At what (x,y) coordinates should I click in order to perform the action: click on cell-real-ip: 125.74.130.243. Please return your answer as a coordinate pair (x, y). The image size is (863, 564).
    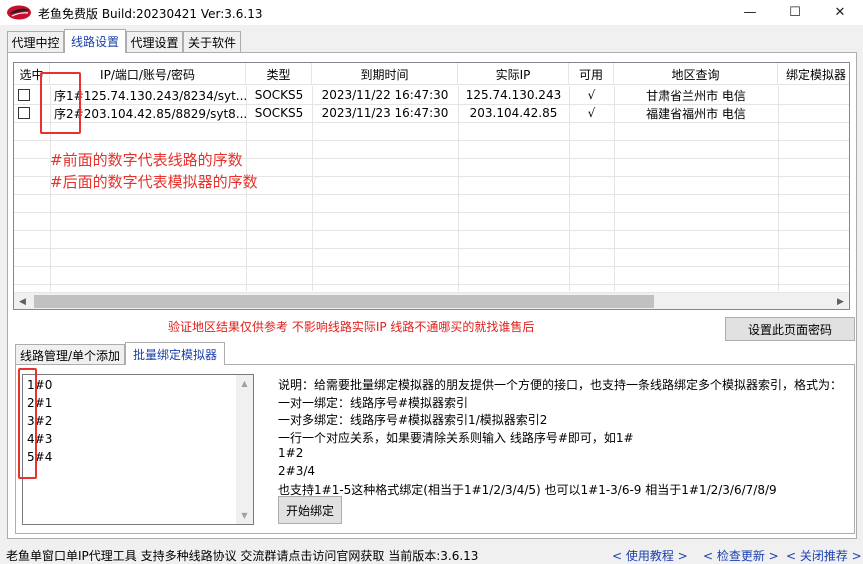
    Looking at the image, I should click on (513, 95).